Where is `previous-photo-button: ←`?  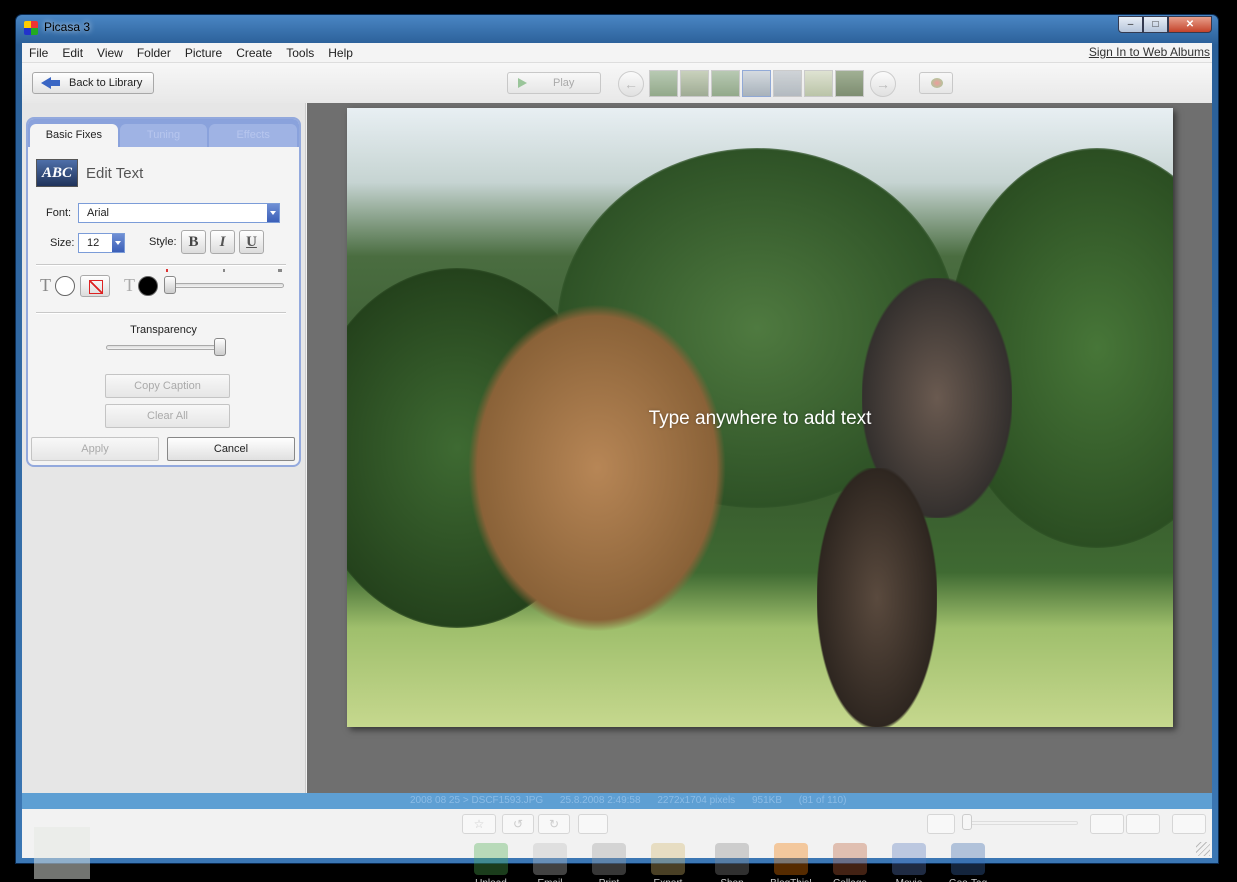
previous-photo-button: ← is located at coordinates (631, 84).